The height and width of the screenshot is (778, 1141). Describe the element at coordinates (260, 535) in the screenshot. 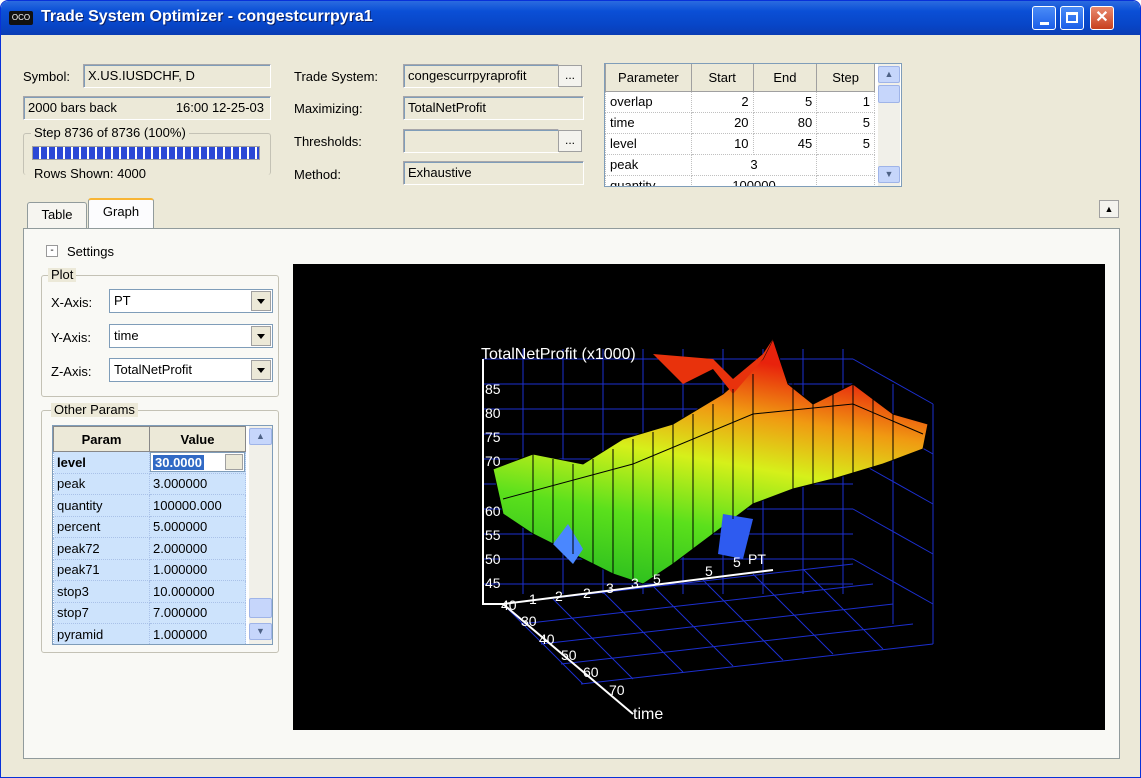

I see `other-params-scrollbar: ▲ ▼` at that location.